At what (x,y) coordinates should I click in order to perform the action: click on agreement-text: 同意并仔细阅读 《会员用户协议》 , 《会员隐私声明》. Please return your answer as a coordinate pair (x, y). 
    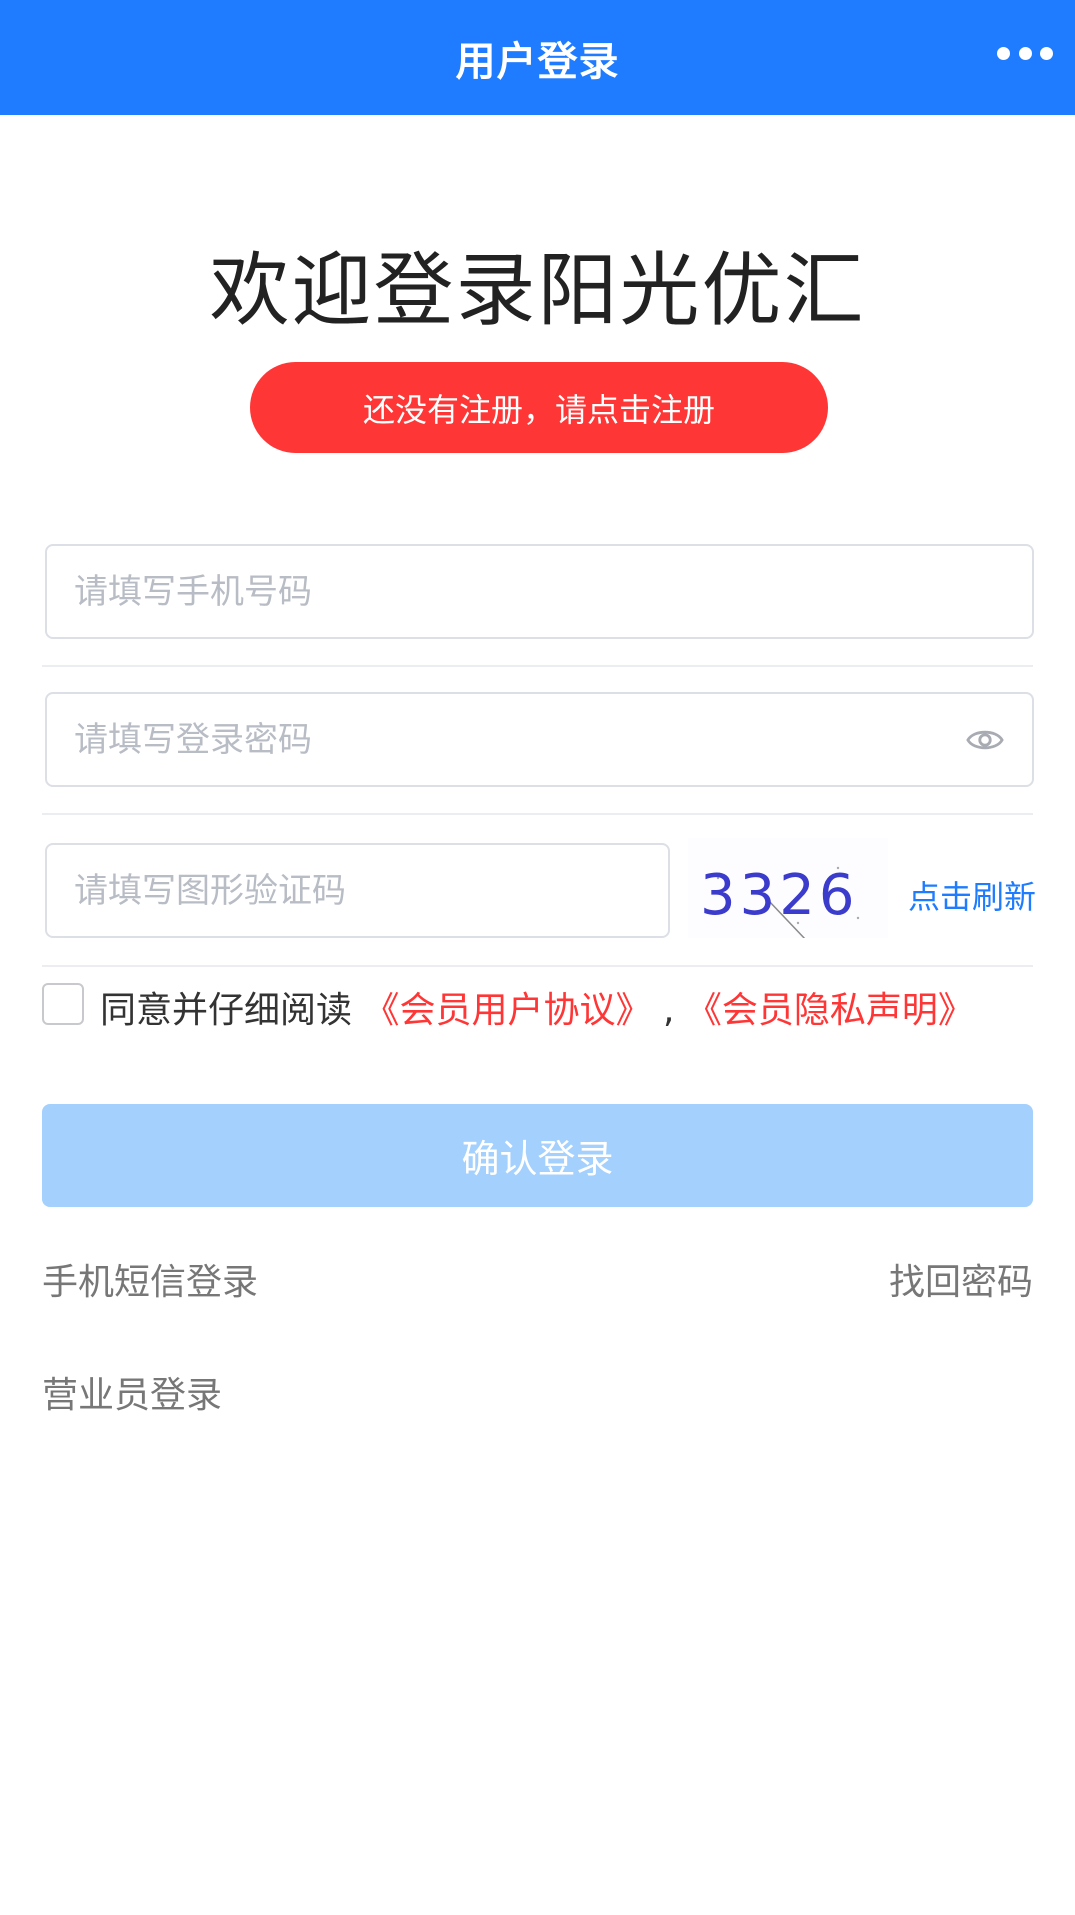
    Looking at the image, I should click on (537, 1007).